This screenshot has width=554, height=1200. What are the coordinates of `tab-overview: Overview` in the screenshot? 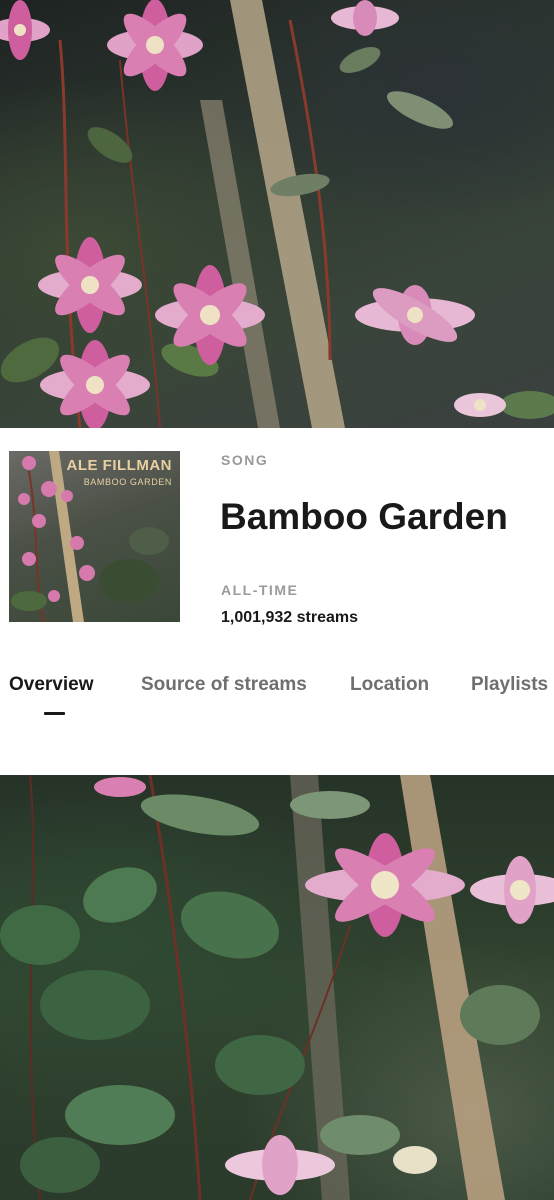 It's located at (51, 685).